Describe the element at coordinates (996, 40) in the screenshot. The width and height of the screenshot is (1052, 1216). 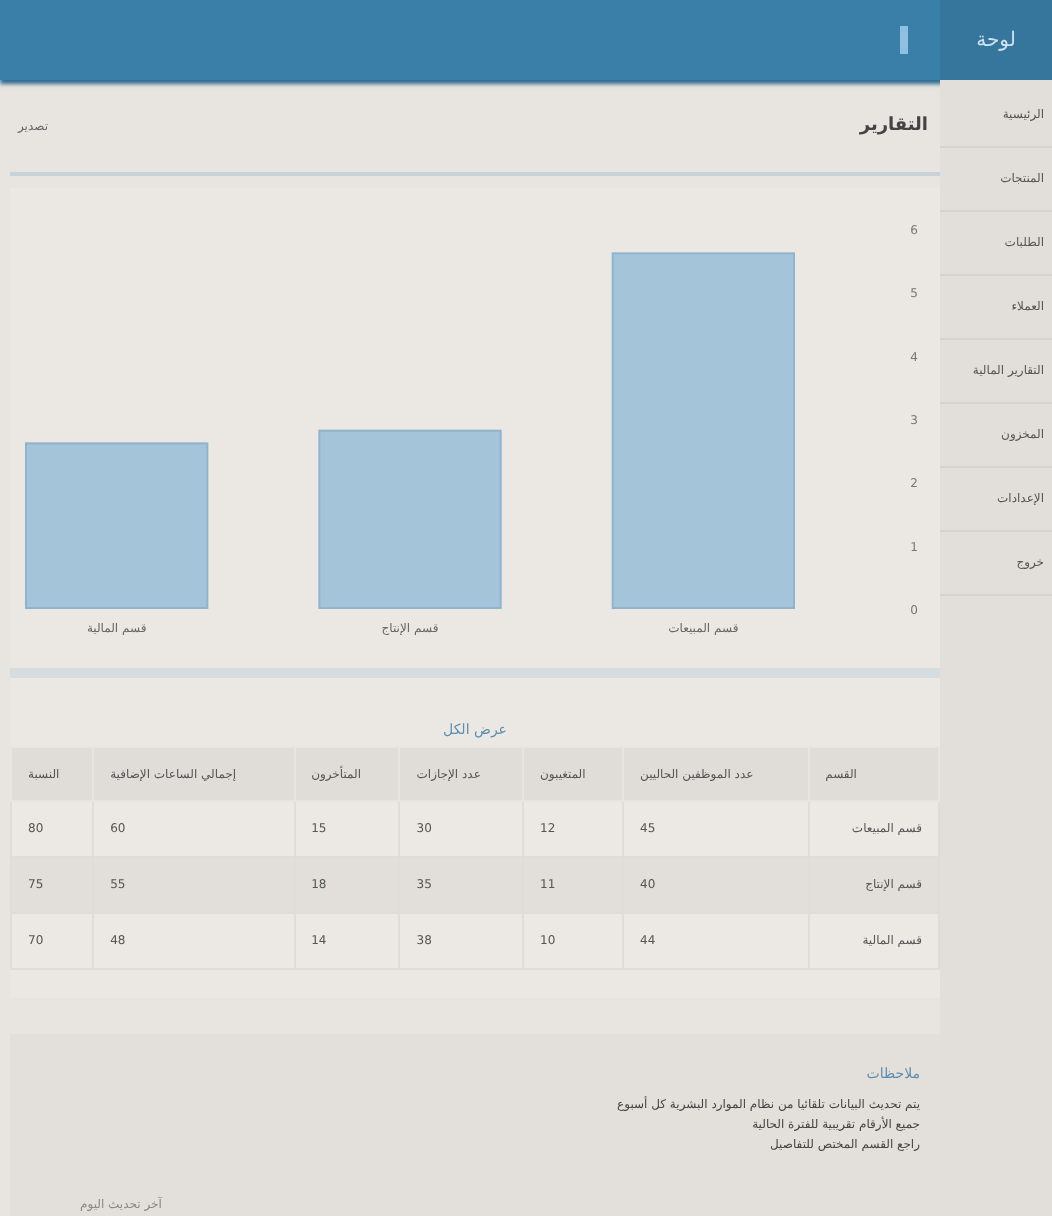
I see `app-title: لوحة` at that location.